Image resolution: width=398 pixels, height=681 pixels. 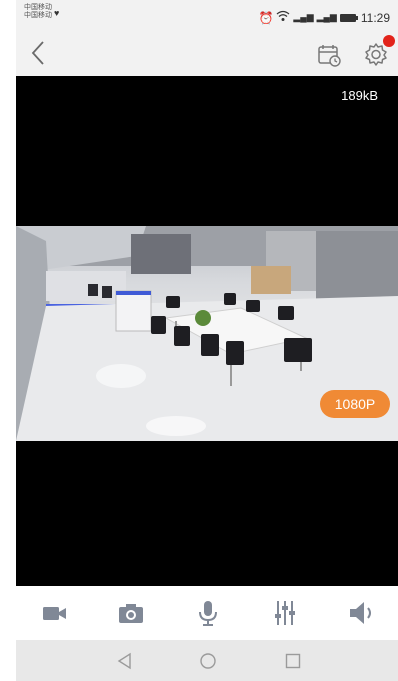 I want to click on battery-icon, so click(x=348, y=17).